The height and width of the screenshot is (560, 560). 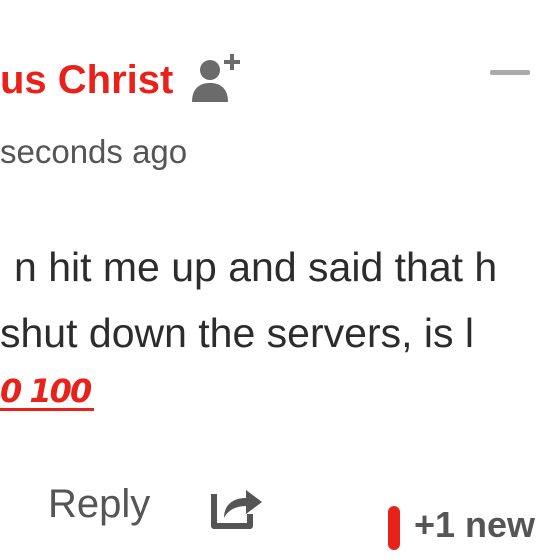 What do you see at coordinates (237, 507) in the screenshot?
I see `share-icon` at bounding box center [237, 507].